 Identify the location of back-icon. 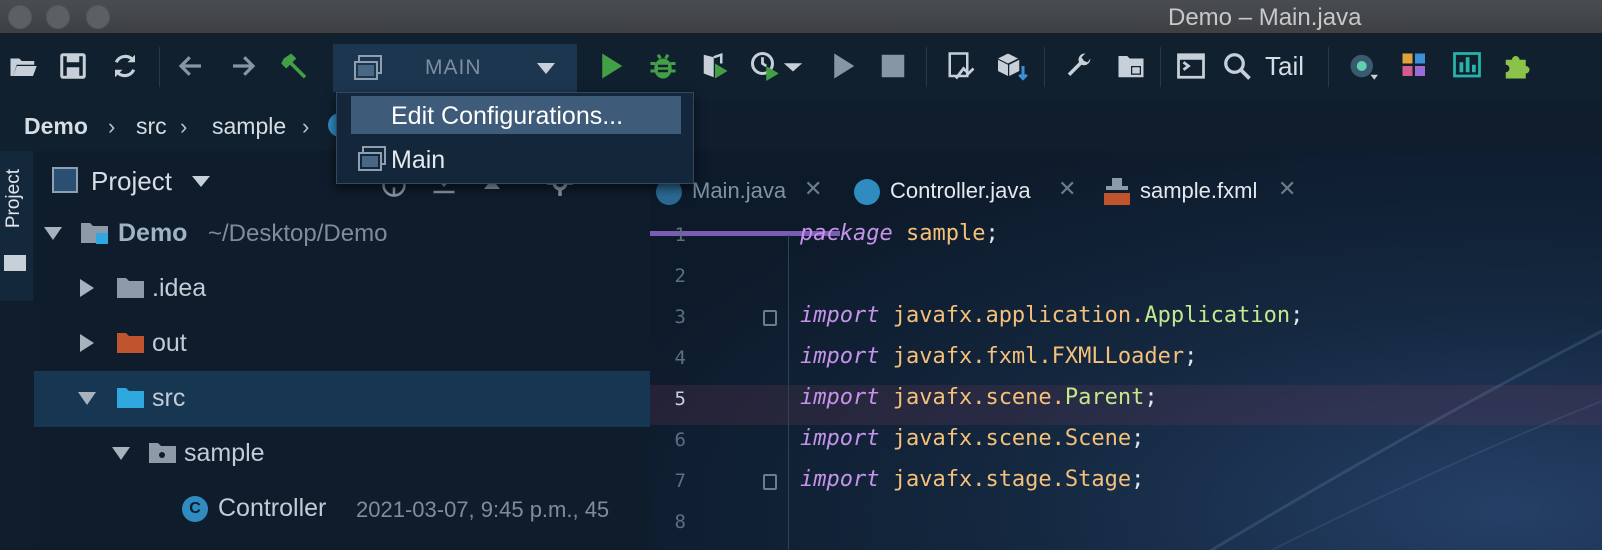
(191, 66).